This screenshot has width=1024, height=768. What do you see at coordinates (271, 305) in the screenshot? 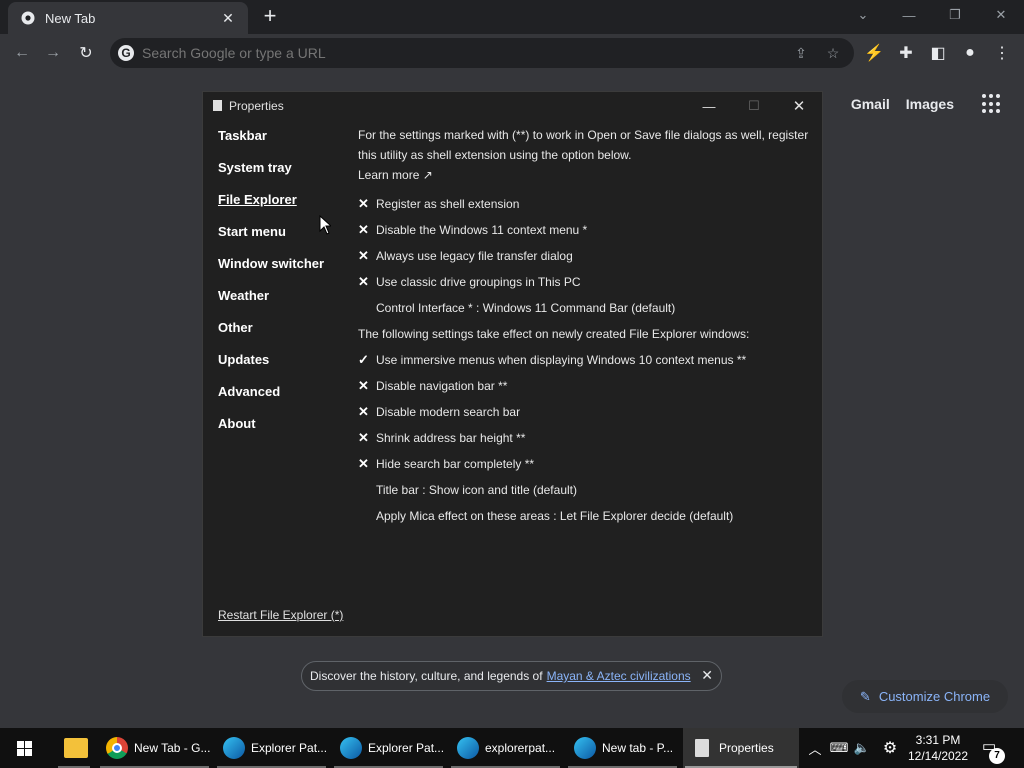
I see `nav-item-weather: Weather` at bounding box center [271, 305].